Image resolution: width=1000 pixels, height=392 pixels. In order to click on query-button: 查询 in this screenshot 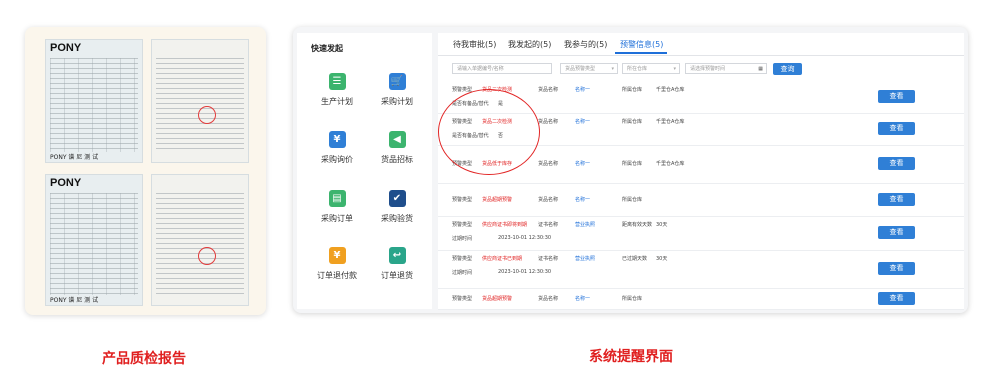, I will do `click(787, 69)`.